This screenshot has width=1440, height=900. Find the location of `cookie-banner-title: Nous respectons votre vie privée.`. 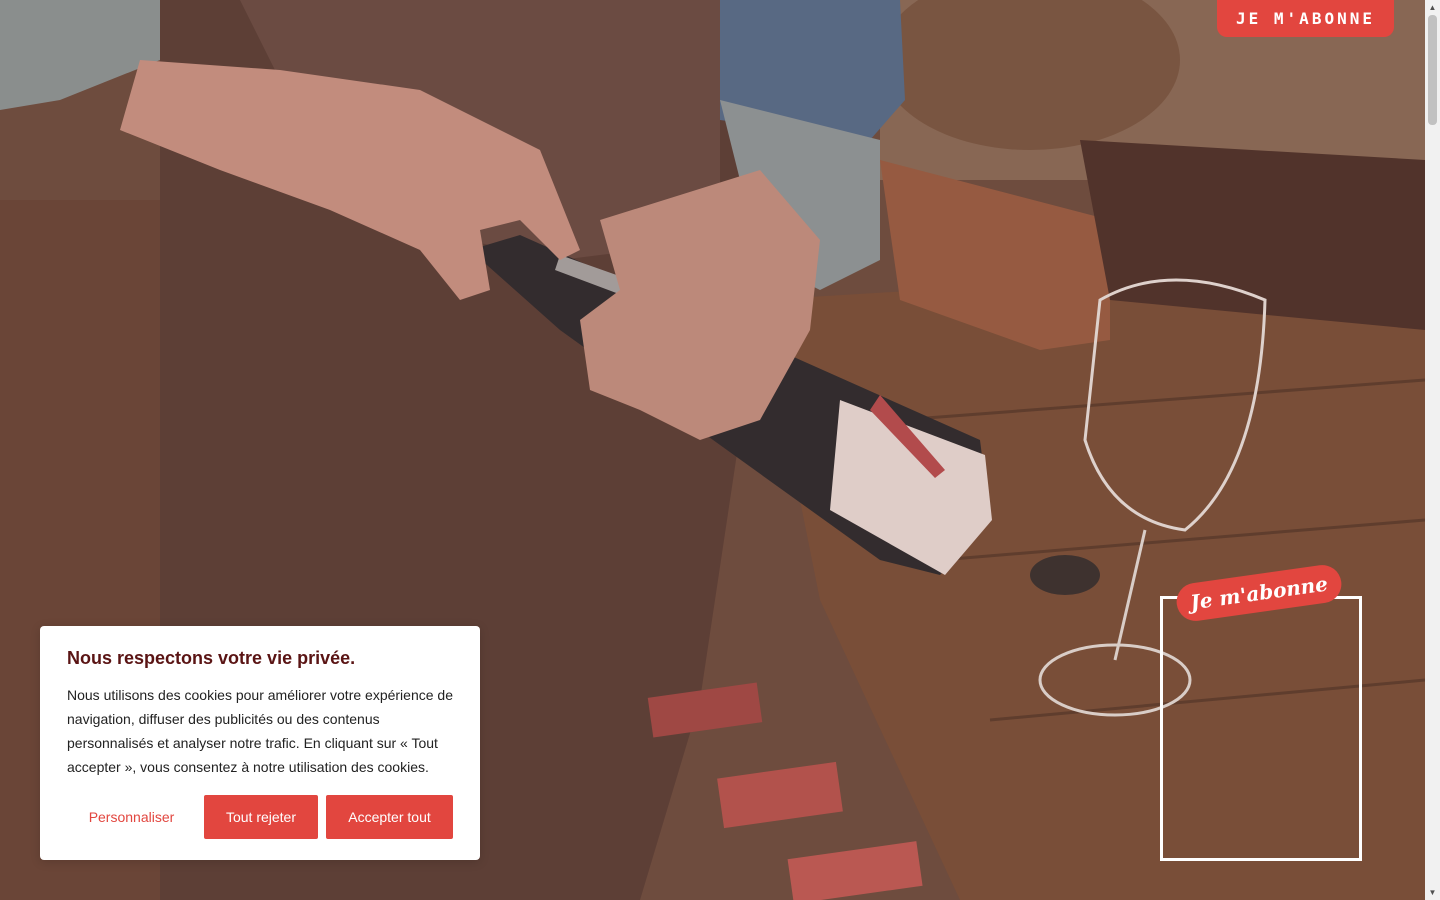

cookie-banner-title: Nous respectons votre vie privée. is located at coordinates (211, 658).